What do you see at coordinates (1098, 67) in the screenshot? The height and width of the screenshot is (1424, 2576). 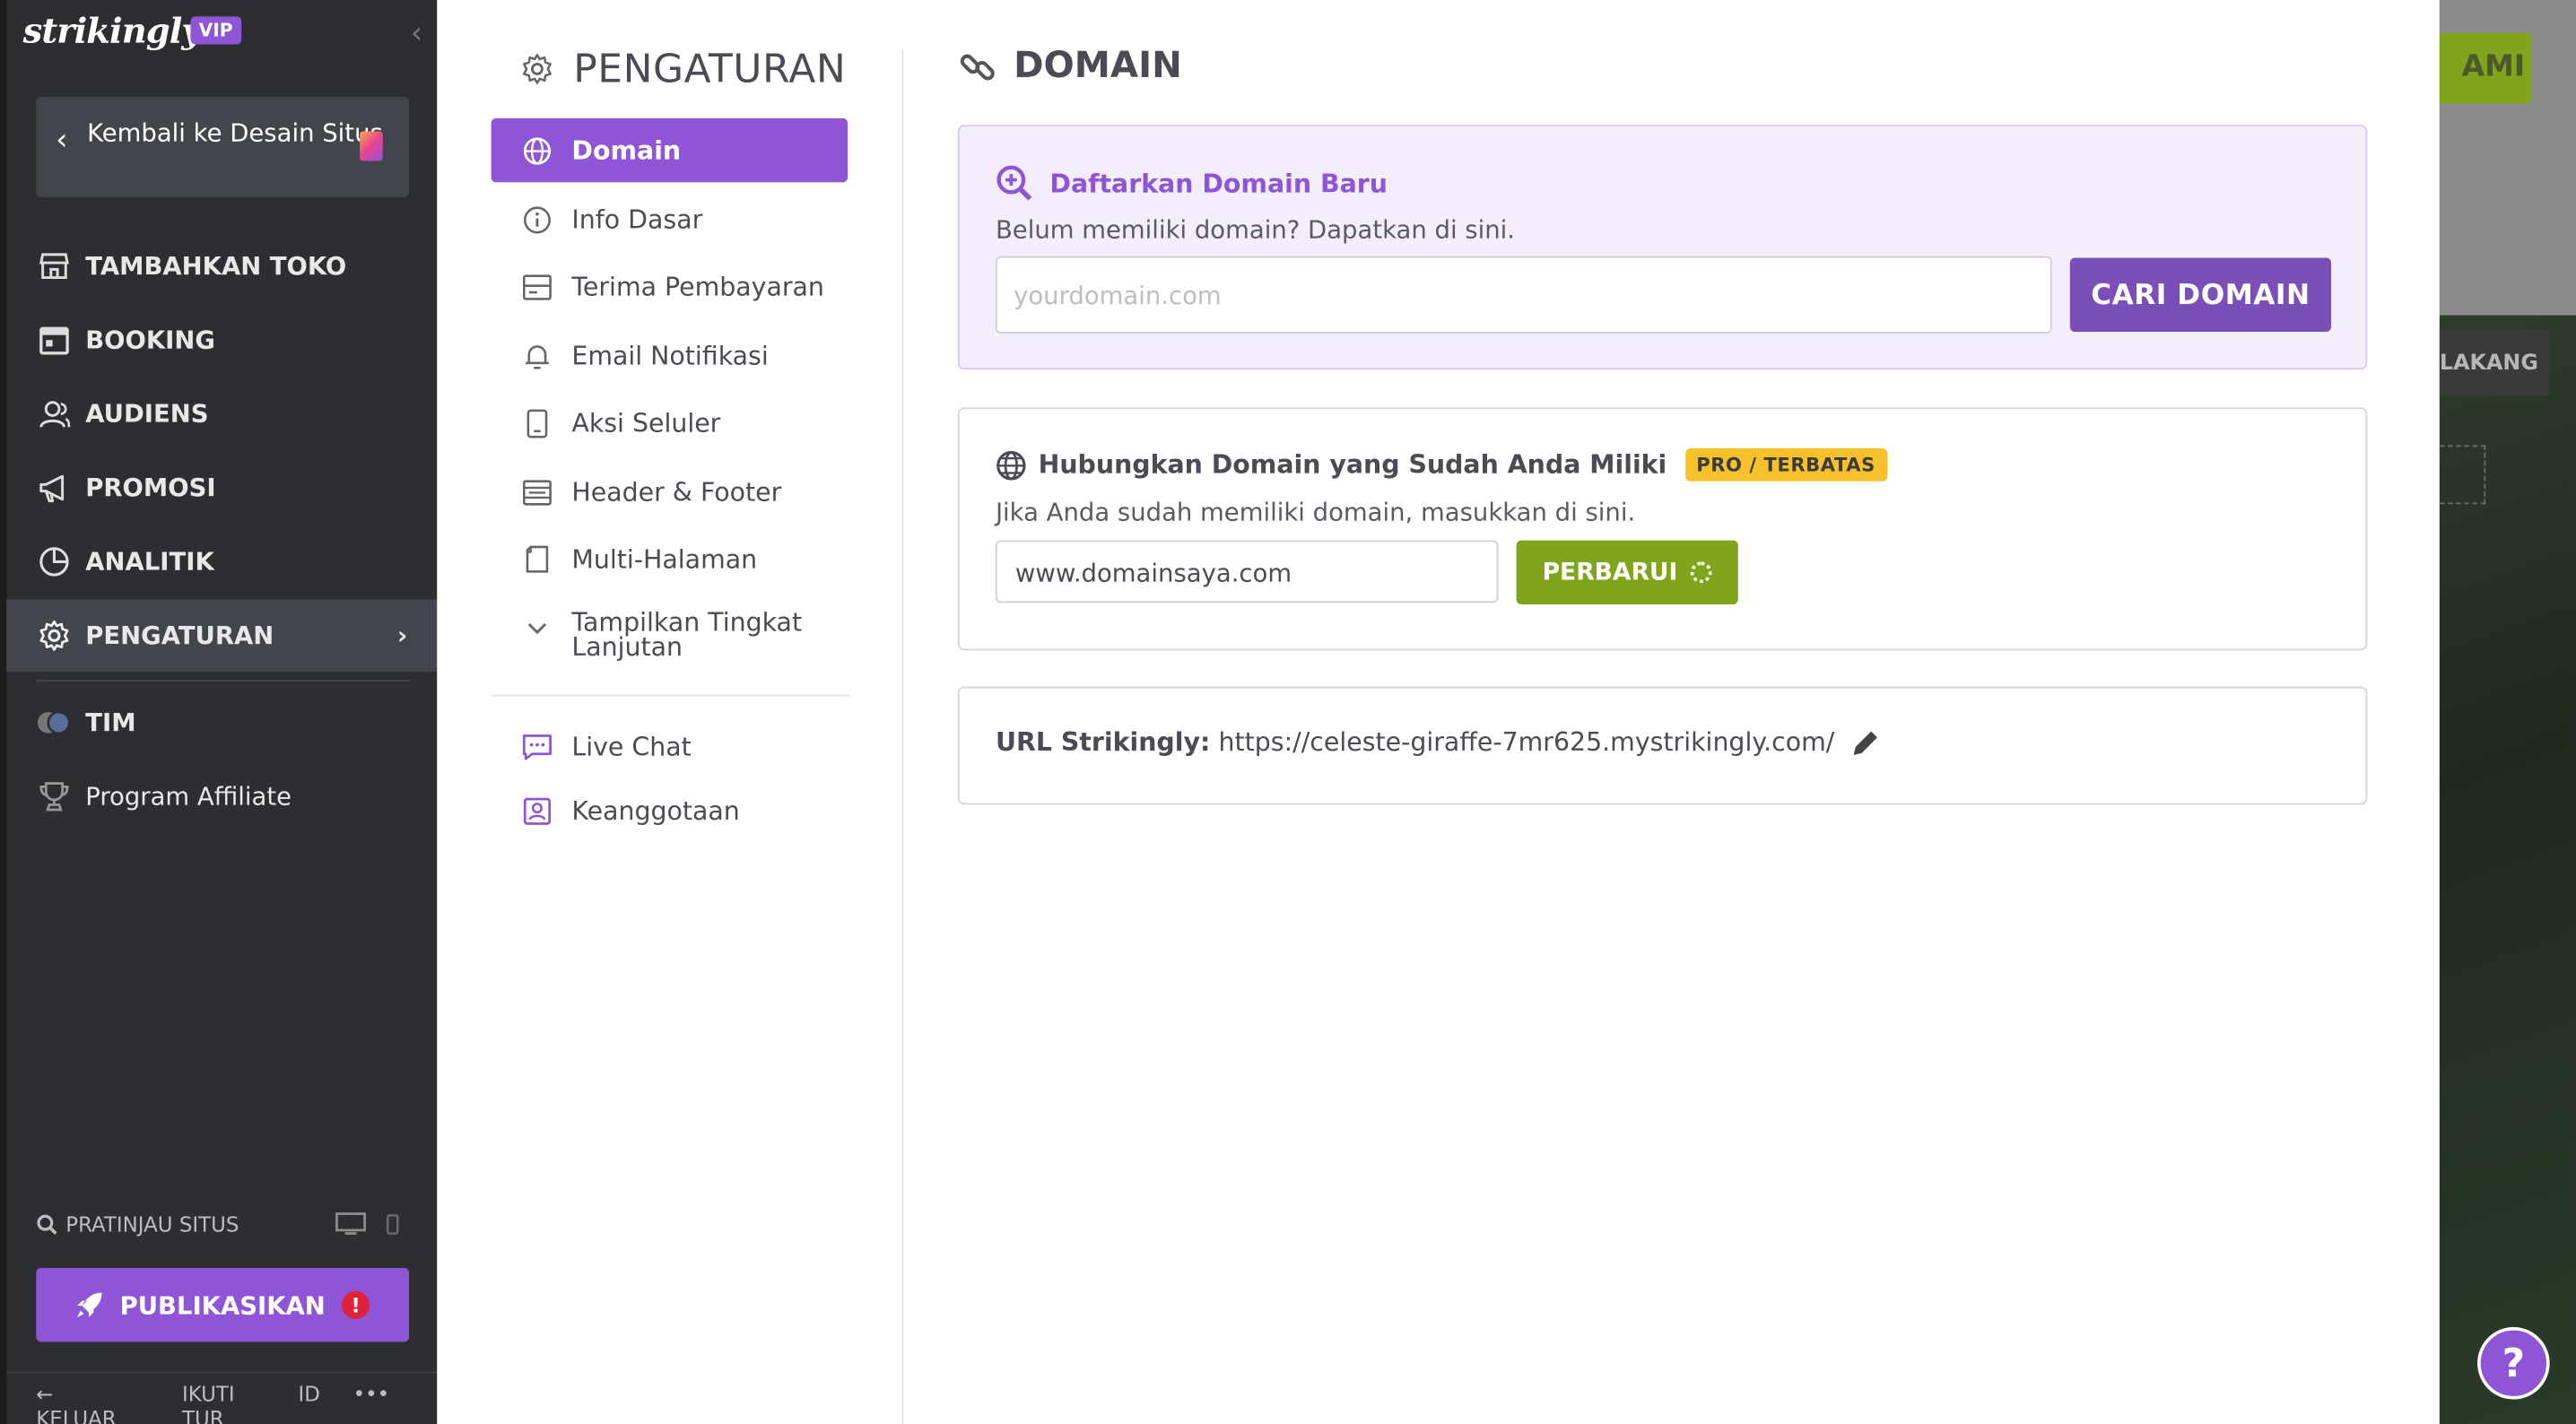 I see `domain-title-text: DOMAIN` at bounding box center [1098, 67].